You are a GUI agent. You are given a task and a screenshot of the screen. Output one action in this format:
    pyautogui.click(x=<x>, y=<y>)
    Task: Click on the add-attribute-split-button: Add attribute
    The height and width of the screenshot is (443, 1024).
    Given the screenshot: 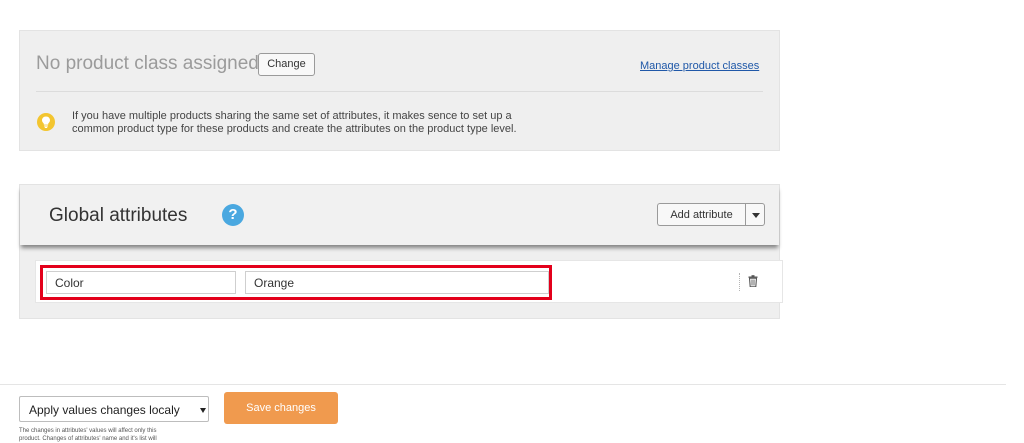 What is the action you would take?
    pyautogui.click(x=711, y=214)
    